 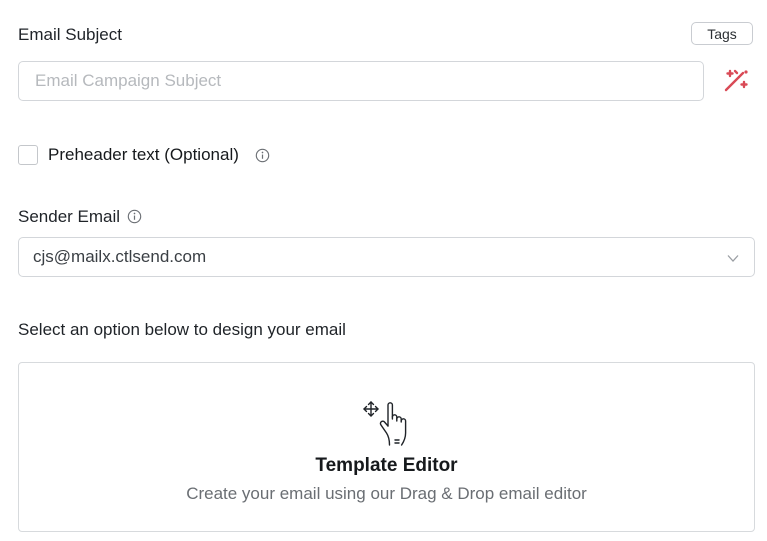 What do you see at coordinates (736, 81) in the screenshot?
I see `magic-wand-icon` at bounding box center [736, 81].